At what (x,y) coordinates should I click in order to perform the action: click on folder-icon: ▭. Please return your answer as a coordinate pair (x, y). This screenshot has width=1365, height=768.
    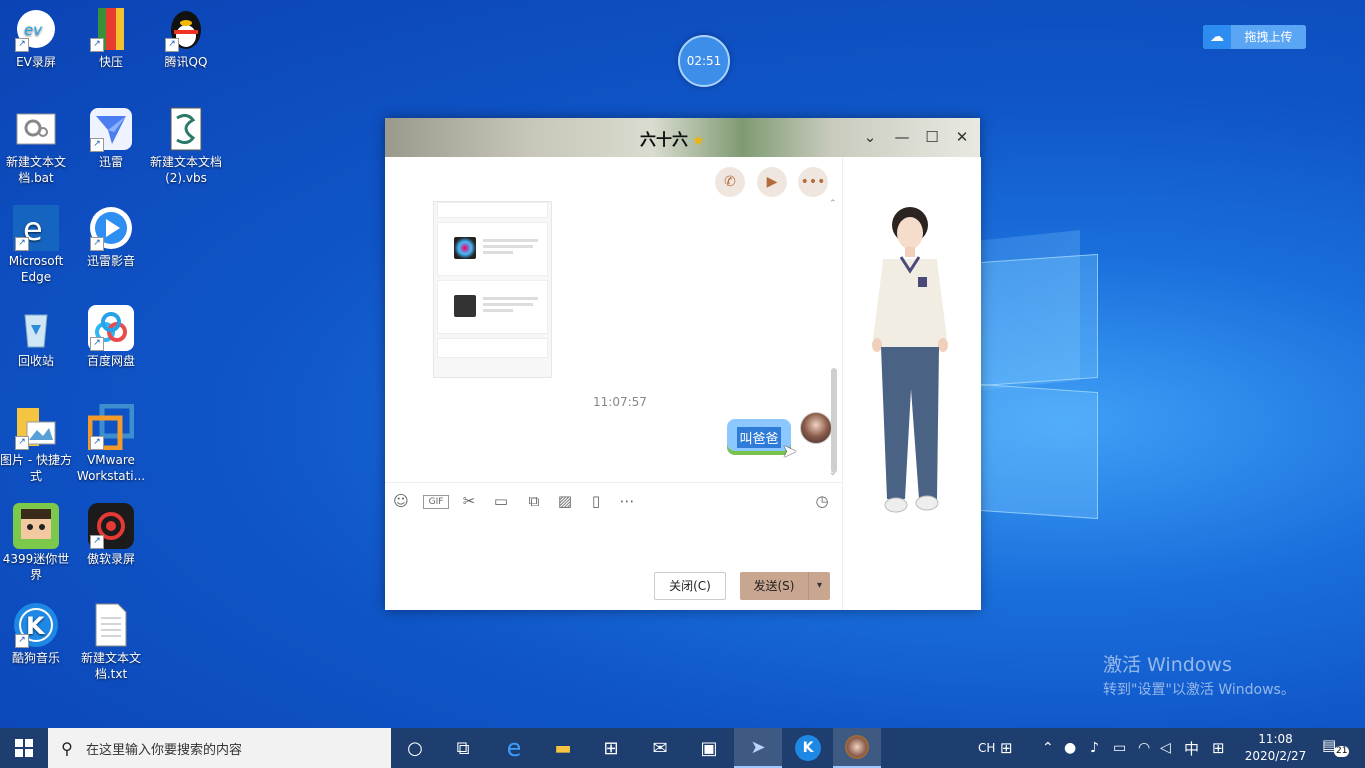
    Looking at the image, I should click on (501, 501).